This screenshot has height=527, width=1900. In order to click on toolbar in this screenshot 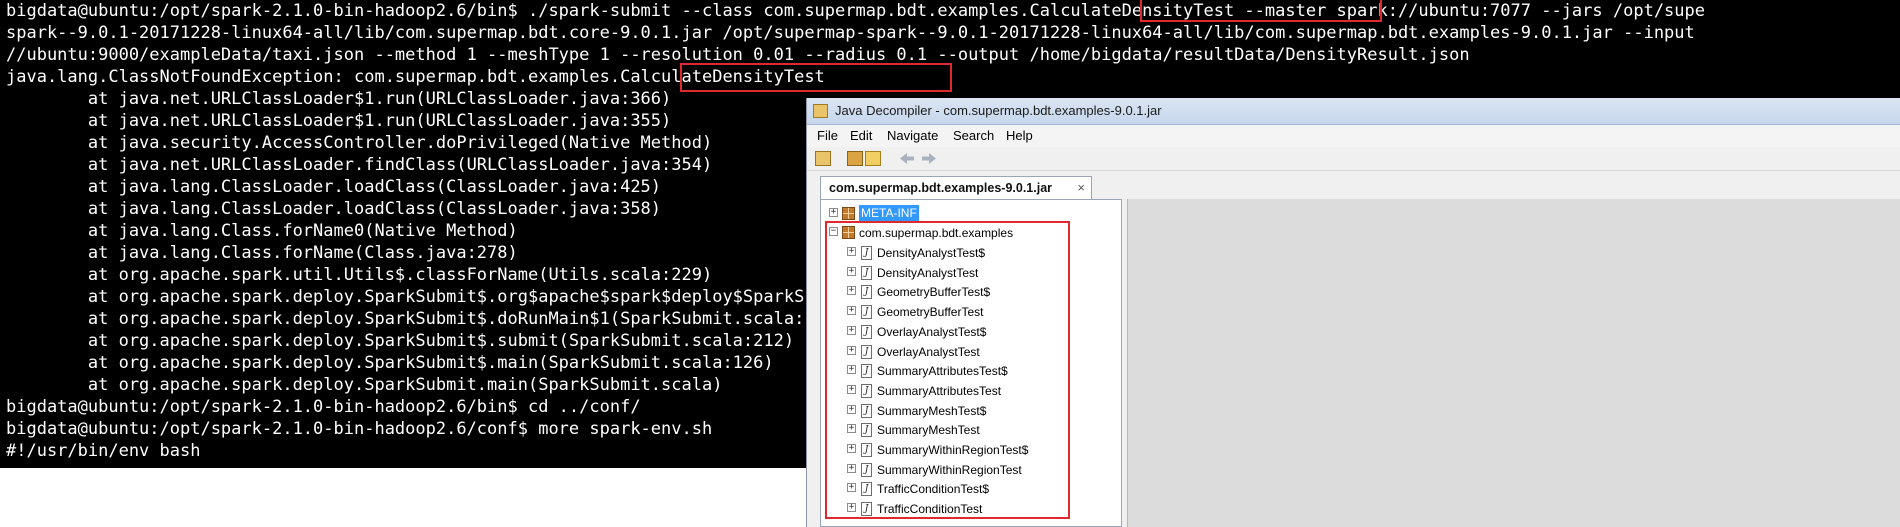, I will do `click(1353, 159)`.